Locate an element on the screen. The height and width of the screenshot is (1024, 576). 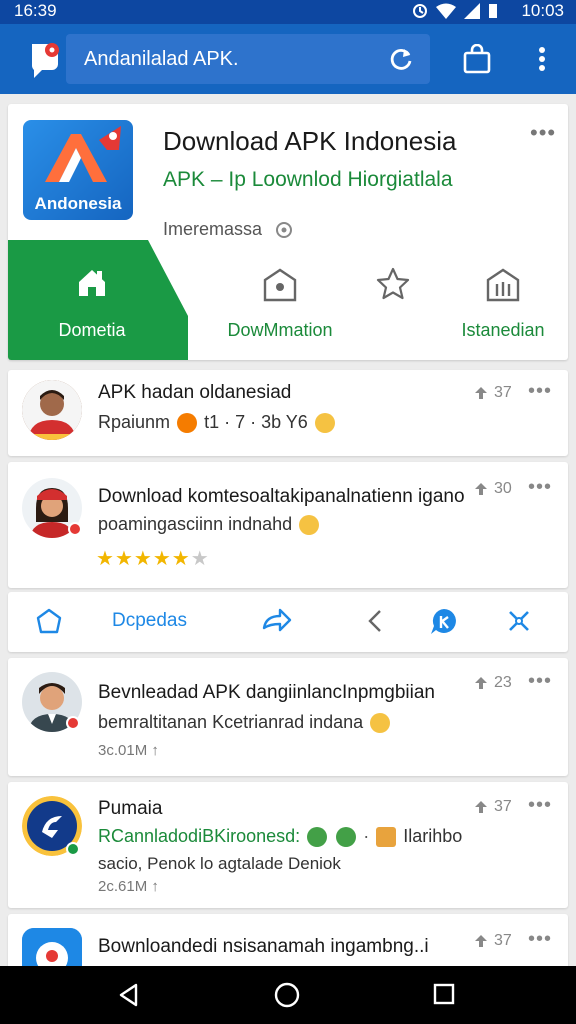
nav-home-icon is located at coordinates (287, 995).